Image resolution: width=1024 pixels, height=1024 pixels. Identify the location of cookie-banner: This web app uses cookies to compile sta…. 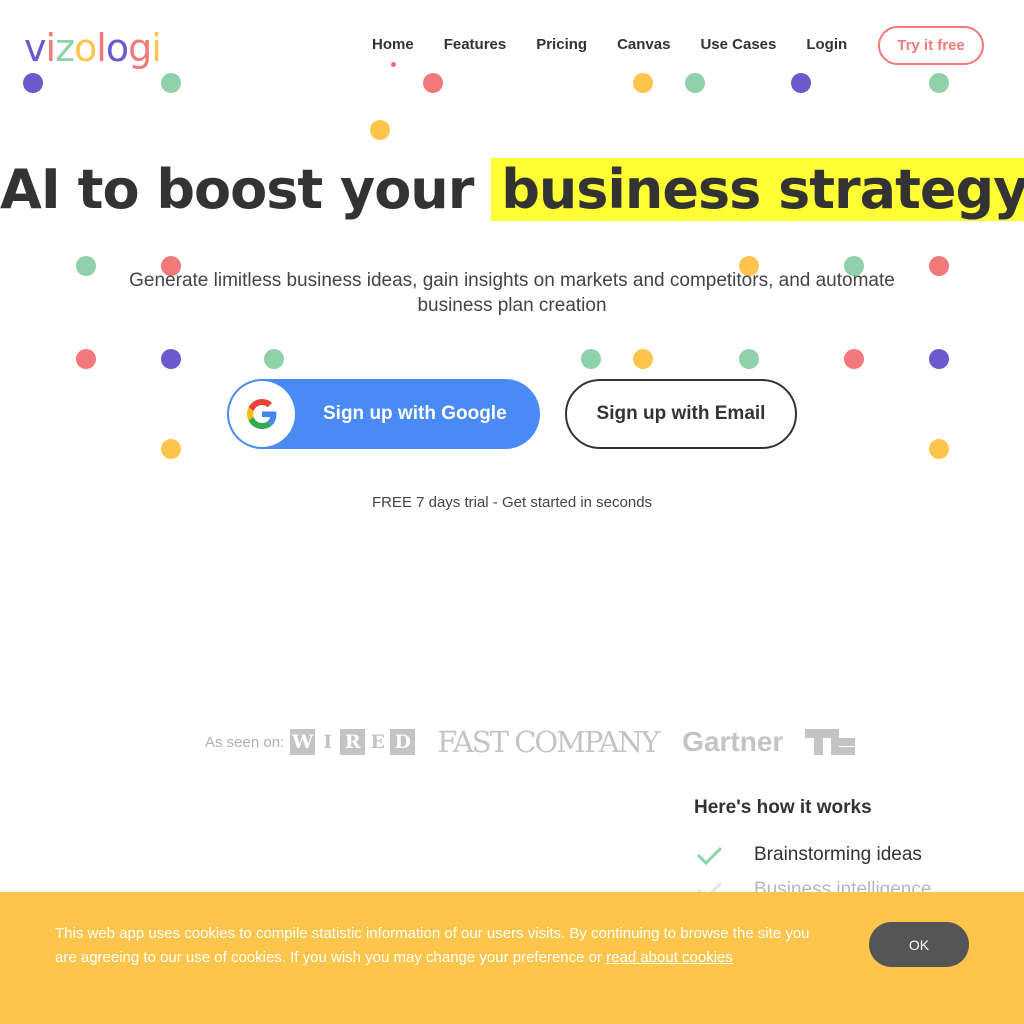
(512, 958).